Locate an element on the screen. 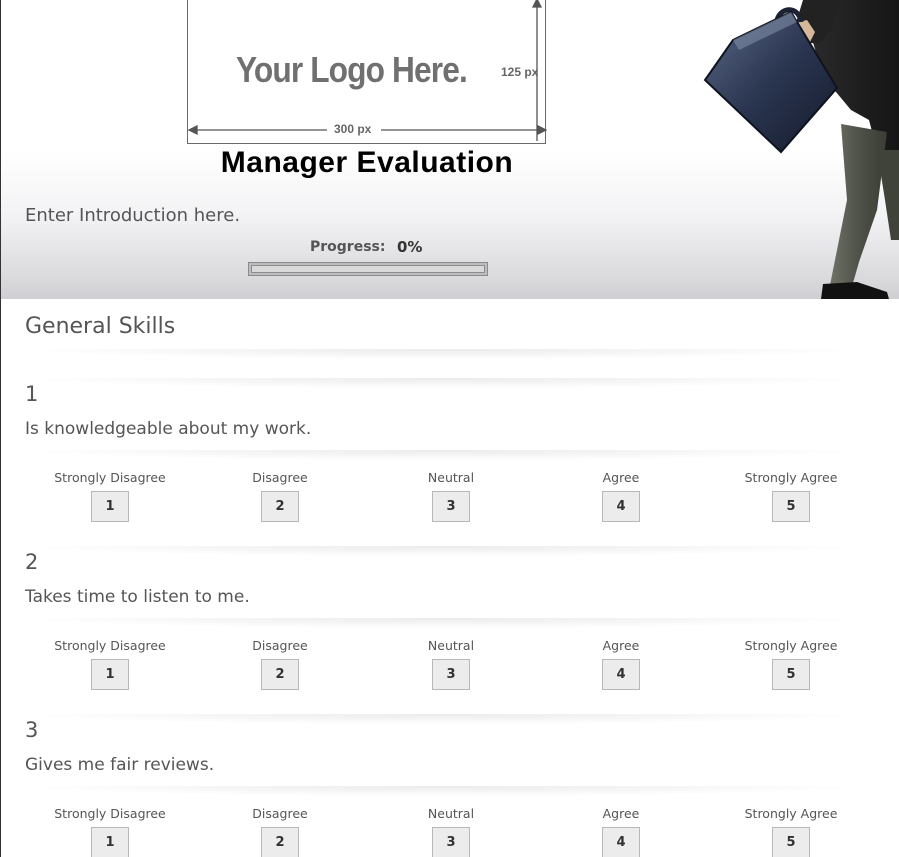 The width and height of the screenshot is (899, 857). question-text: Takes time to listen to me. is located at coordinates (137, 597).